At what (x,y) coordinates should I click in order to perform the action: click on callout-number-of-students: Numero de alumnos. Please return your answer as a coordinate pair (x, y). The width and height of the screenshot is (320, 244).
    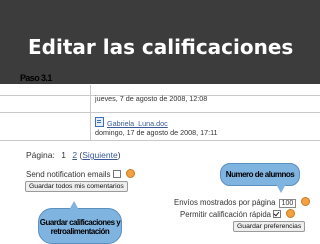
    Looking at the image, I should click on (260, 178).